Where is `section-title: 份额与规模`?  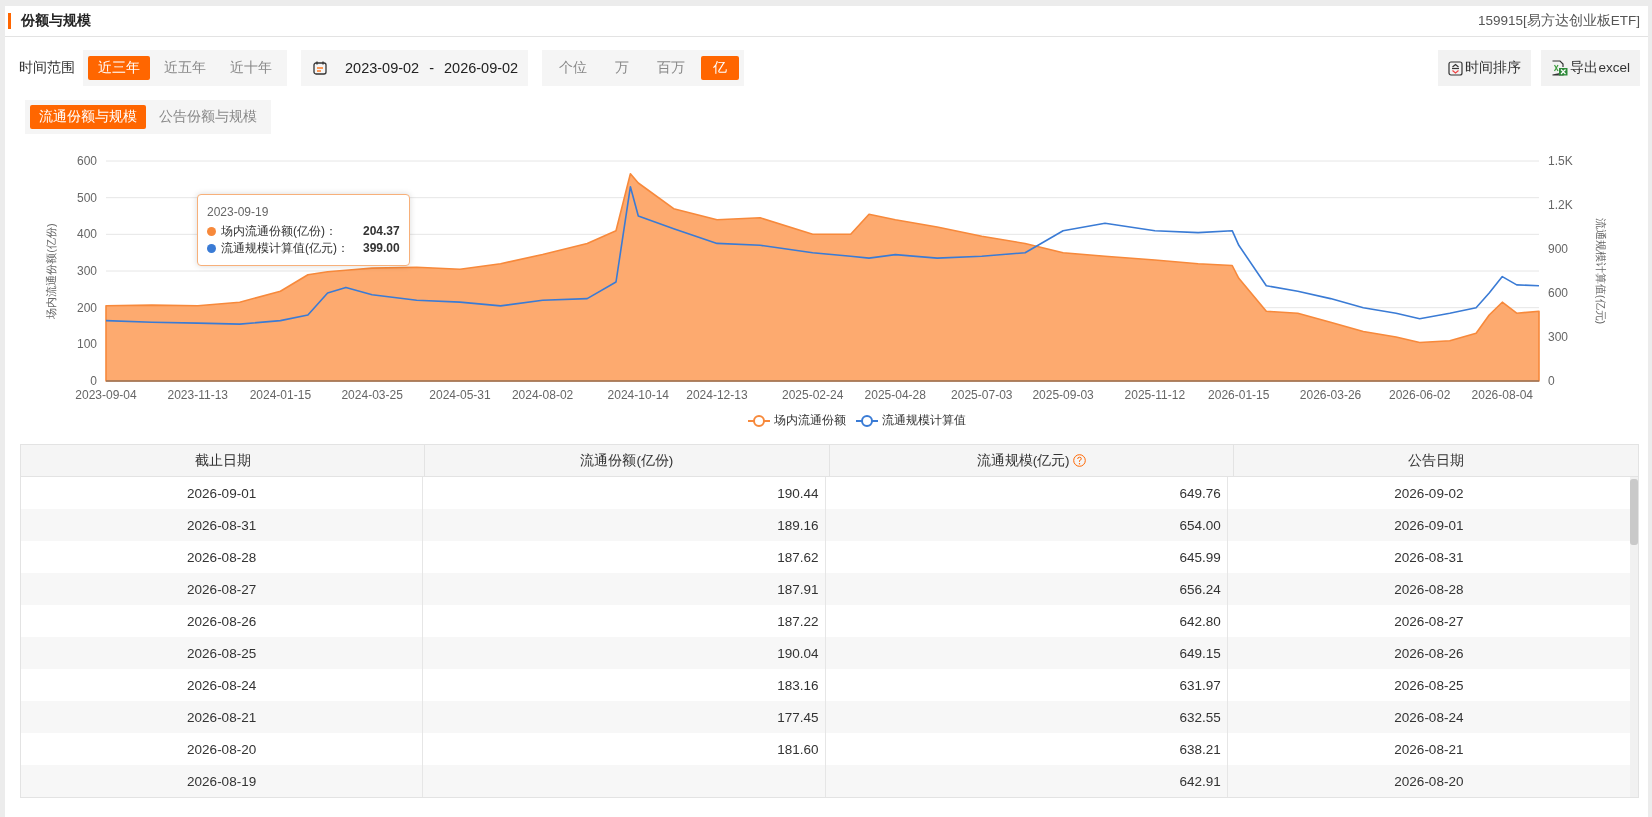 section-title: 份额与规模 is located at coordinates (56, 21).